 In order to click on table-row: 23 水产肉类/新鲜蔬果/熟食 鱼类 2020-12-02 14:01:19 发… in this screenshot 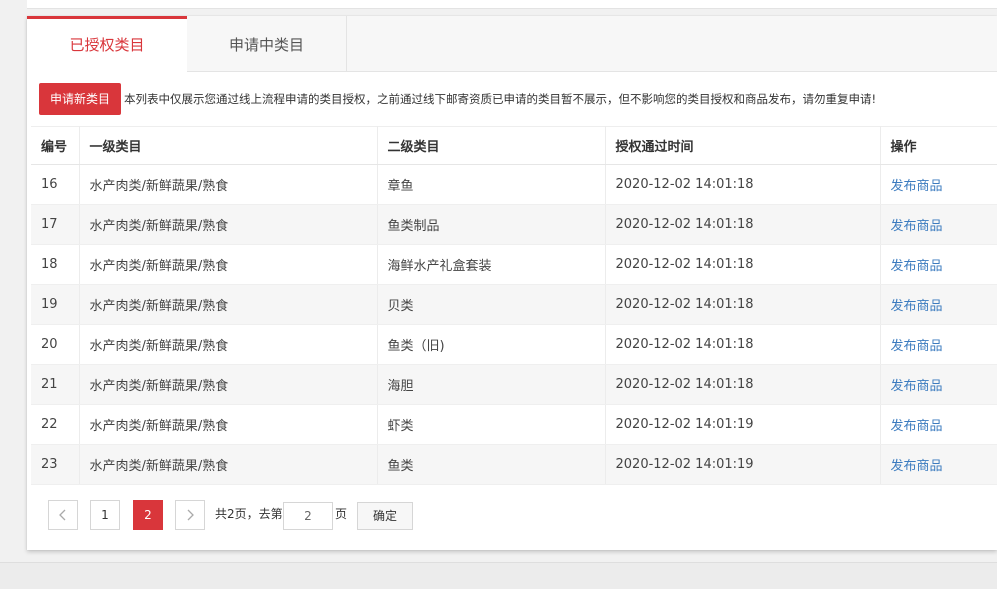, I will do `click(514, 464)`.